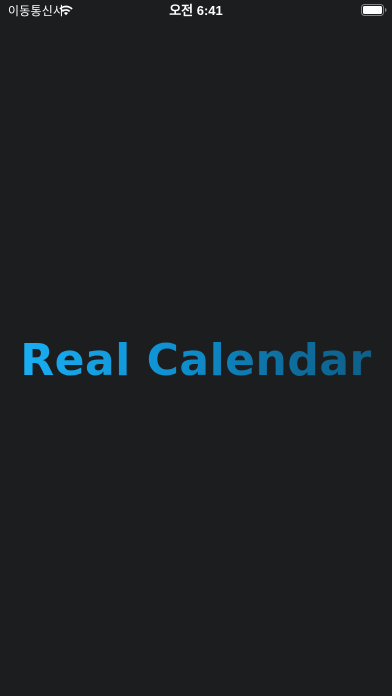  I want to click on status-time: 오전 6:41, so click(196, 10).